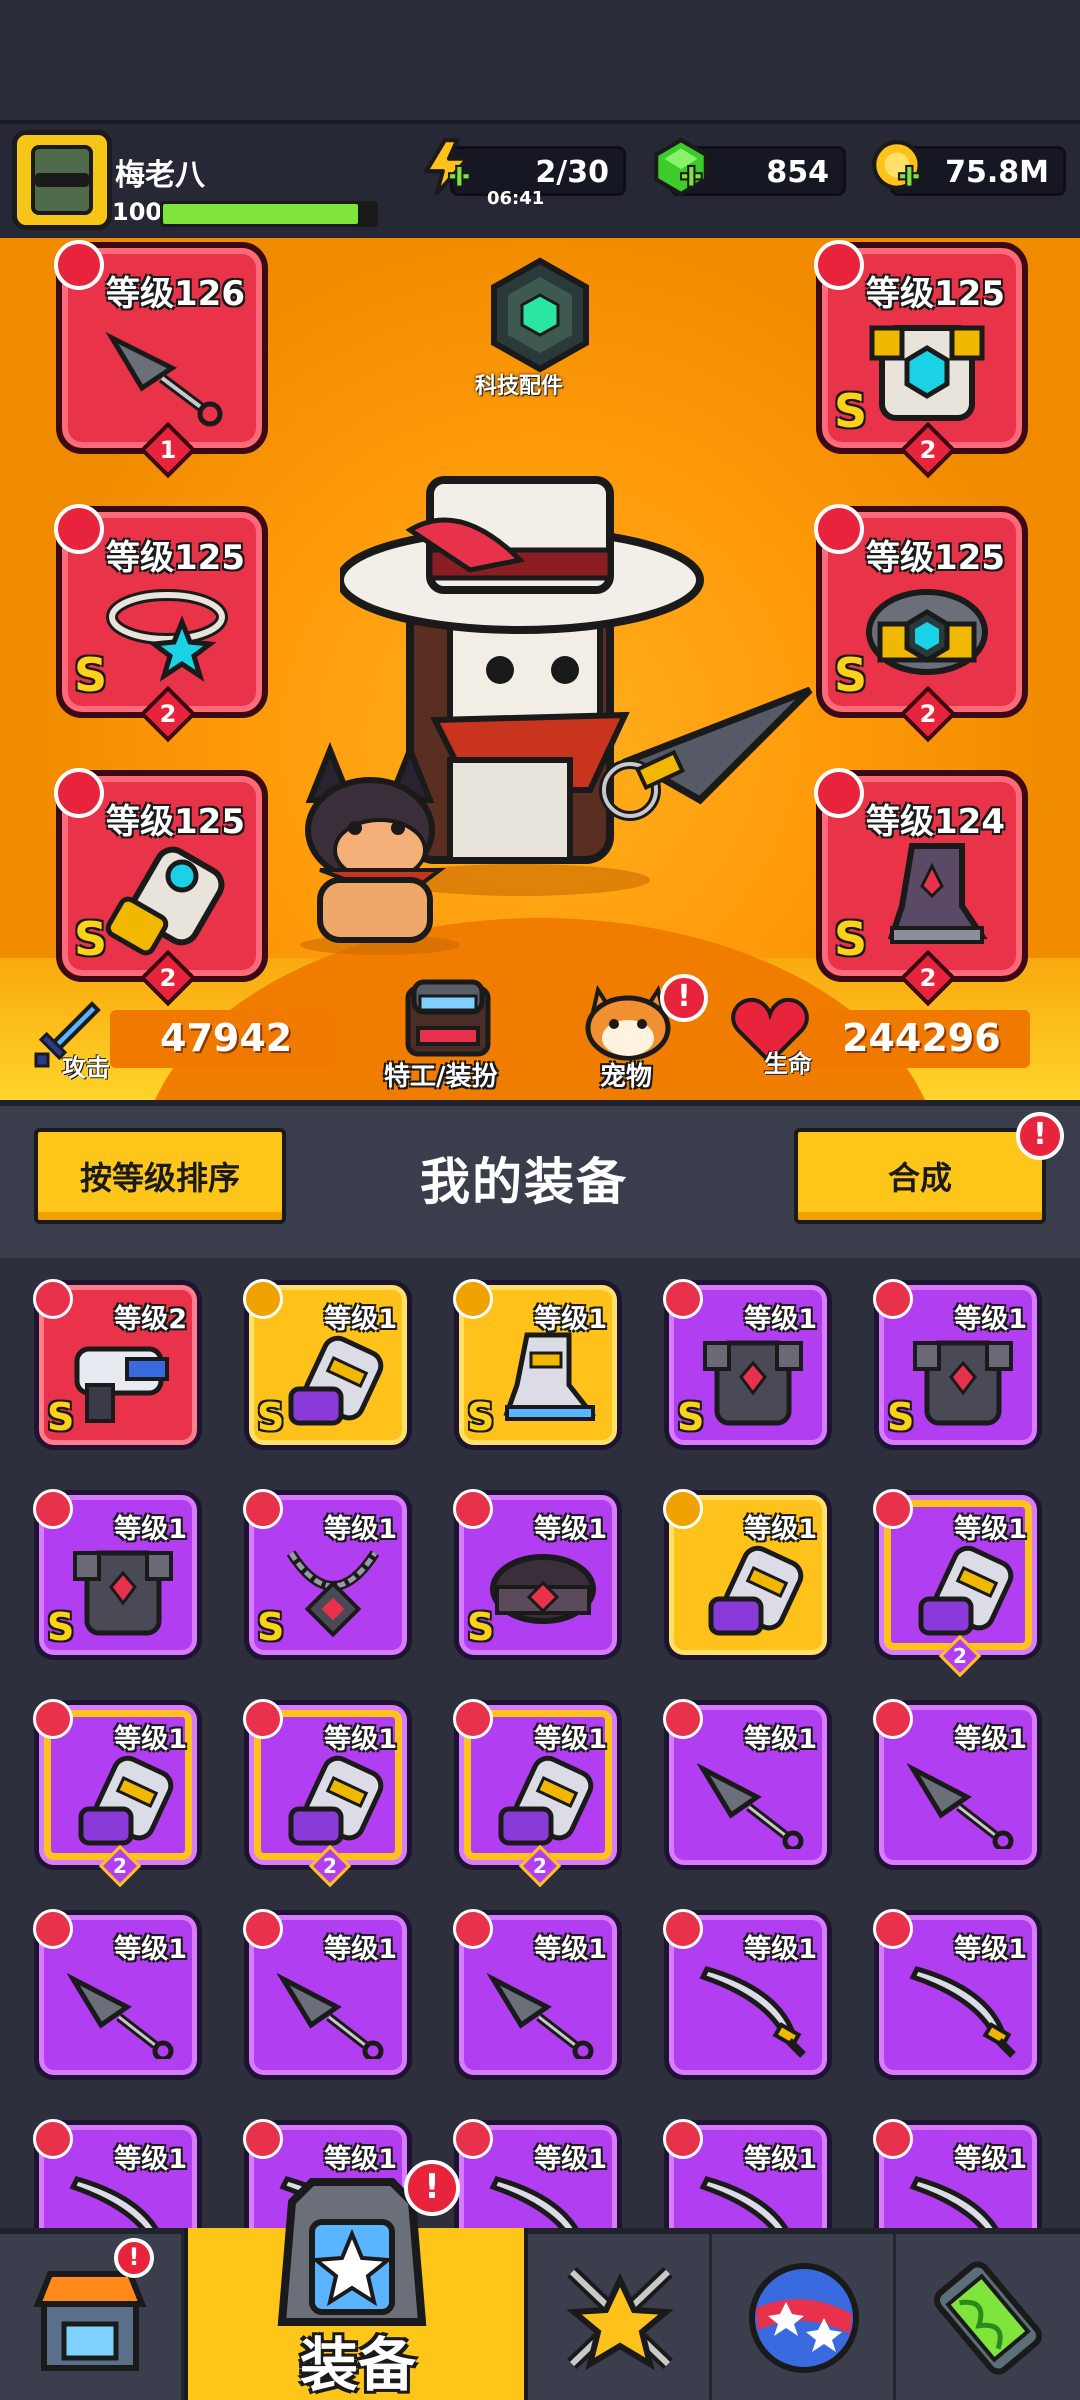 The image size is (1080, 2400). Describe the element at coordinates (921, 887) in the screenshot. I see `equip-slot-boots: 等级124 S 2` at that location.